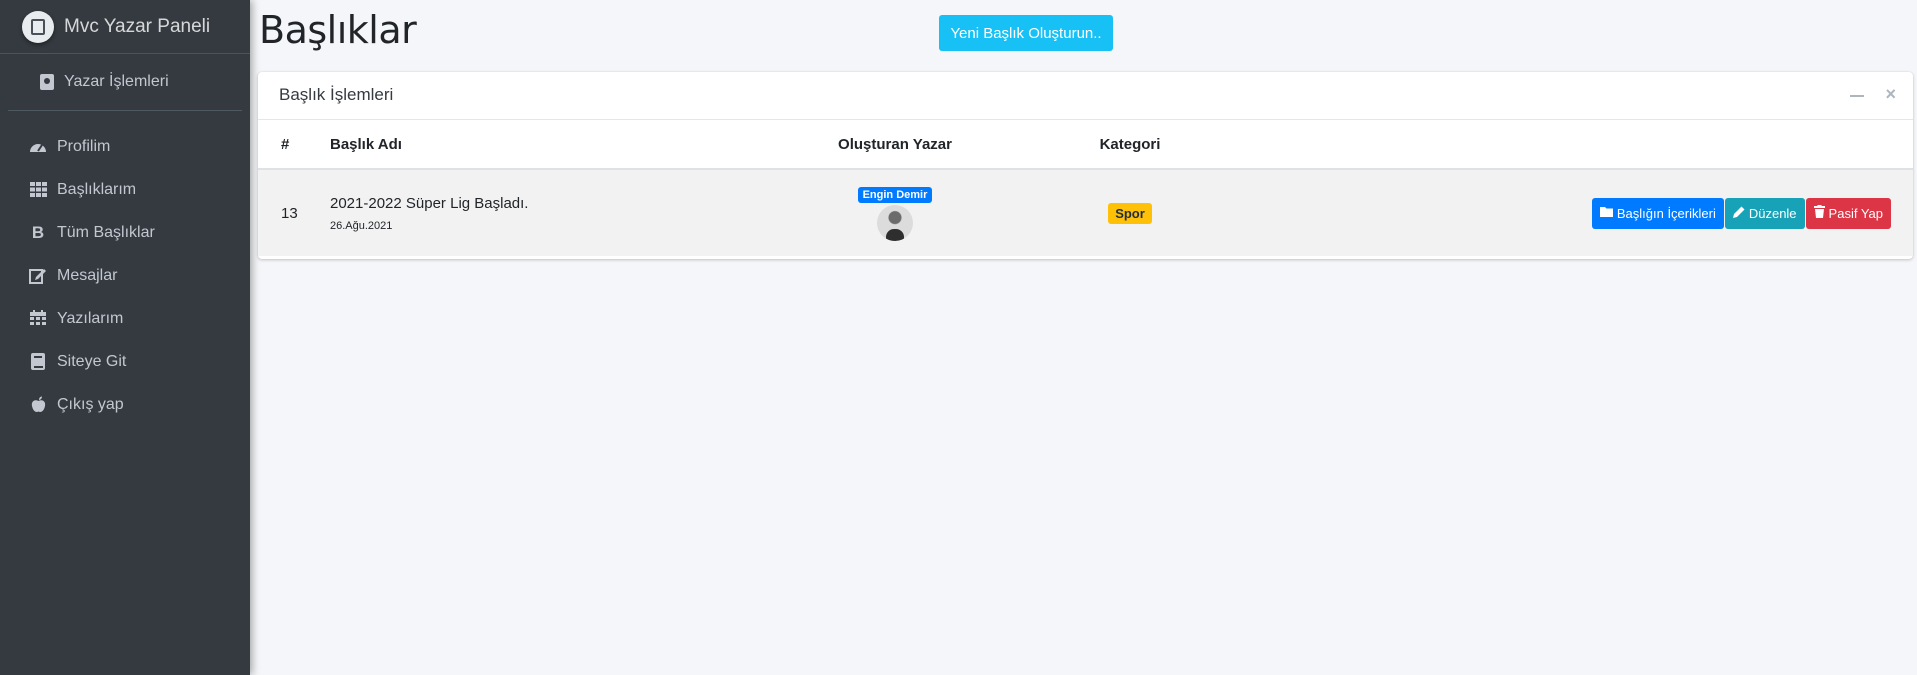 The image size is (1917, 675). Describe the element at coordinates (90, 404) in the screenshot. I see `sidebar-item-label: Çıkış yap` at that location.